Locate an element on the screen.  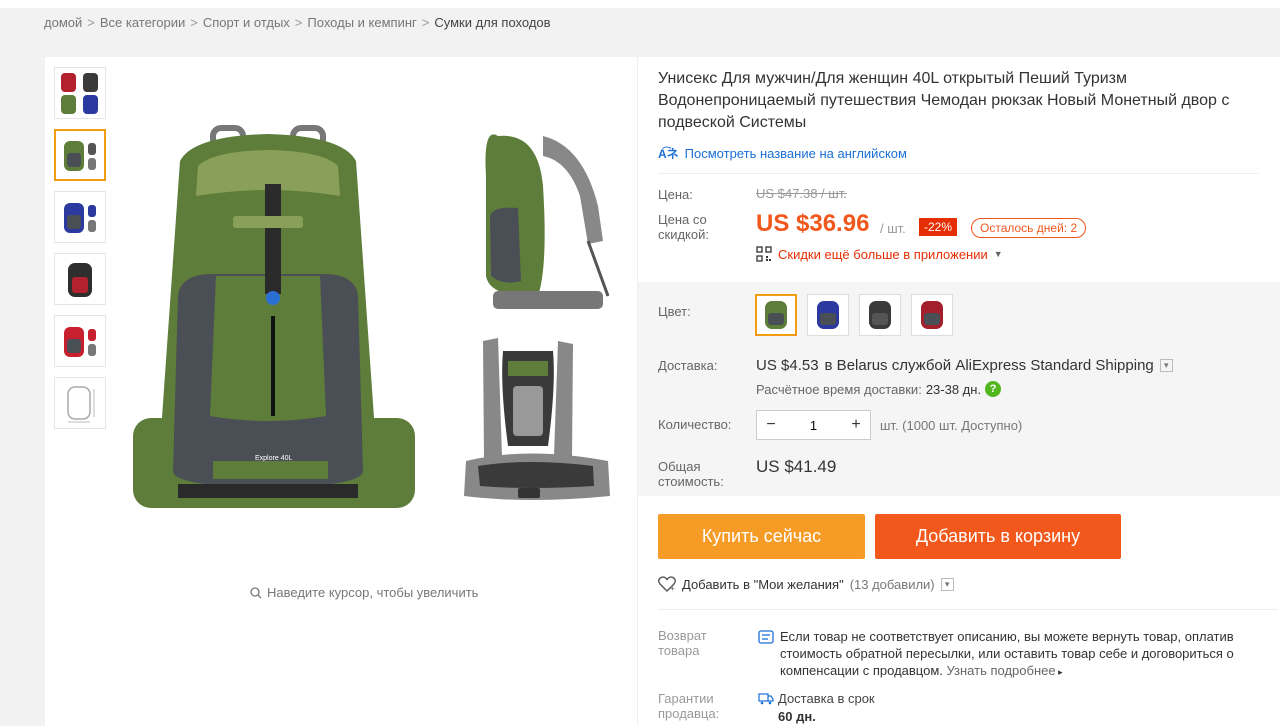
quantity-label: Количество: is located at coordinates (695, 424).